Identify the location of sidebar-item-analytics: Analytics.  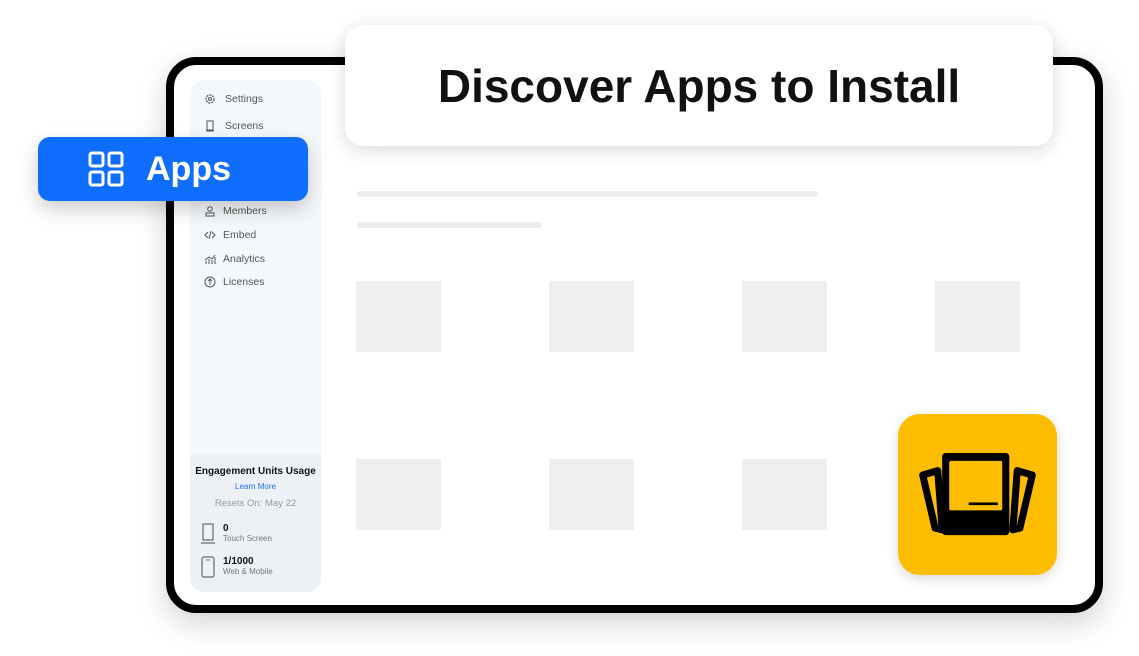
(234, 259).